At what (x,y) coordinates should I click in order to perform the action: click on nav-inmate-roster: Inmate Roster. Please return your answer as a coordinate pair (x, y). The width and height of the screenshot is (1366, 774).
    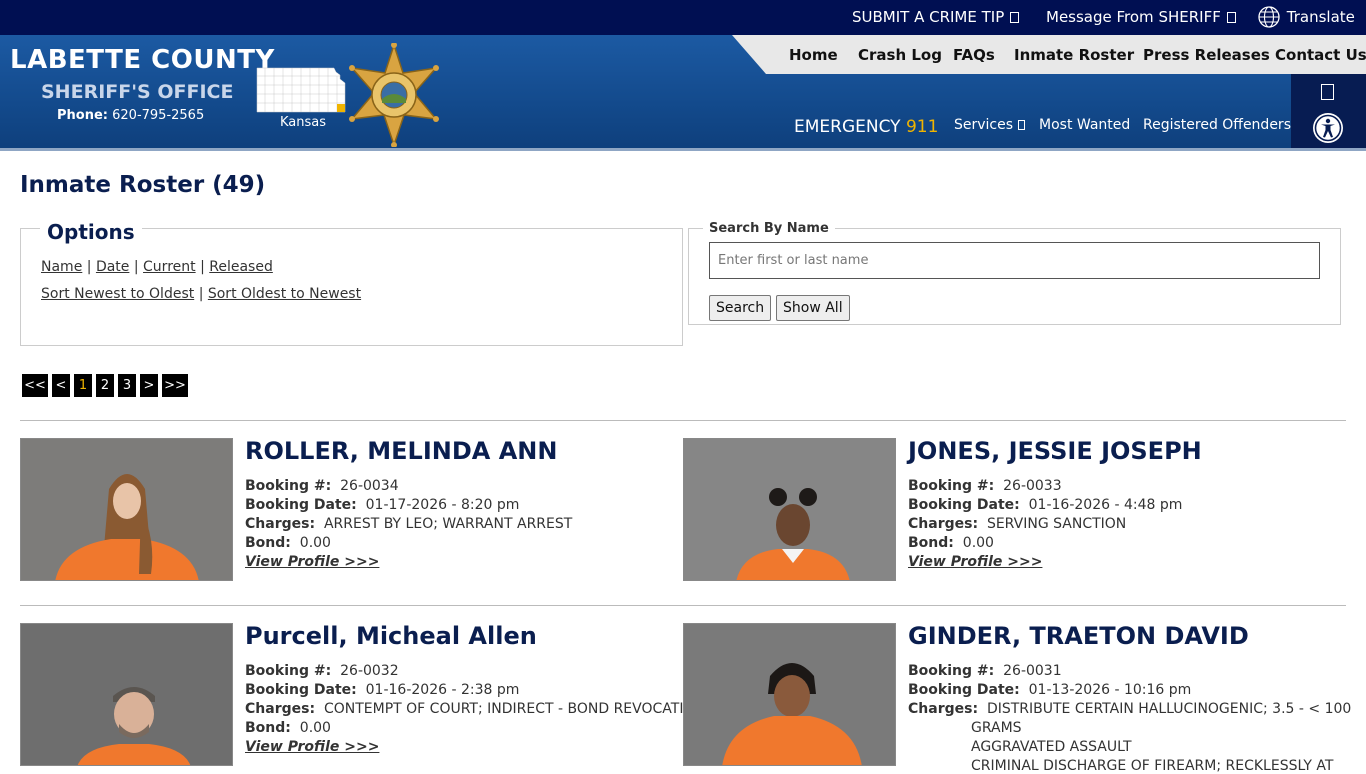
    Looking at the image, I should click on (1074, 55).